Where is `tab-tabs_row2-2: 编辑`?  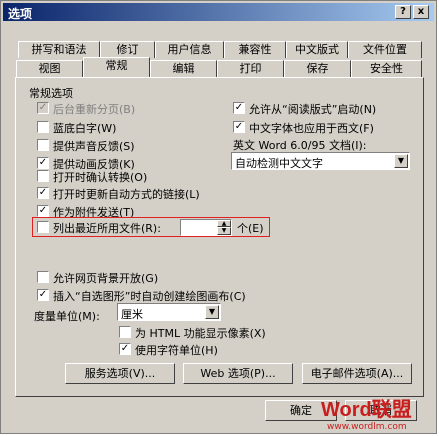 tab-tabs_row2-2: 编辑 is located at coordinates (183, 68).